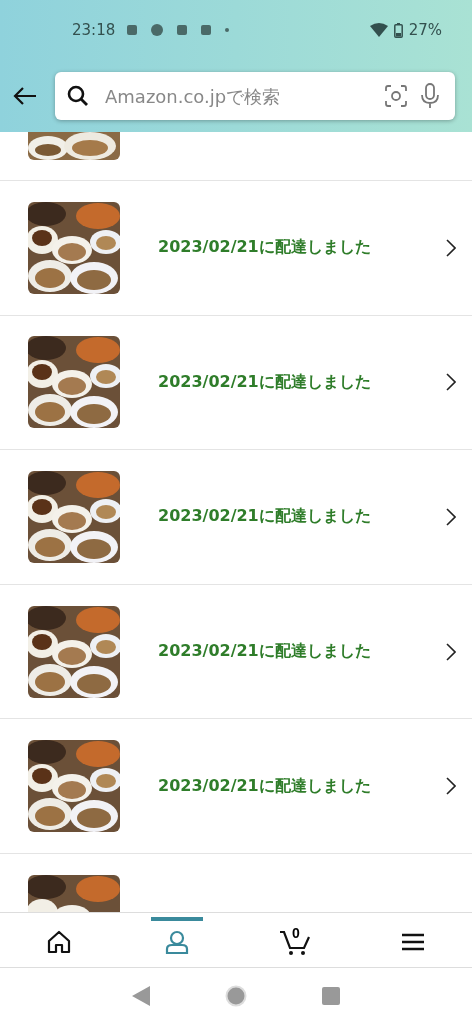 Image resolution: width=472 pixels, height=1024 pixels. What do you see at coordinates (94, 30) in the screenshot?
I see `status-time: 23:18` at bounding box center [94, 30].